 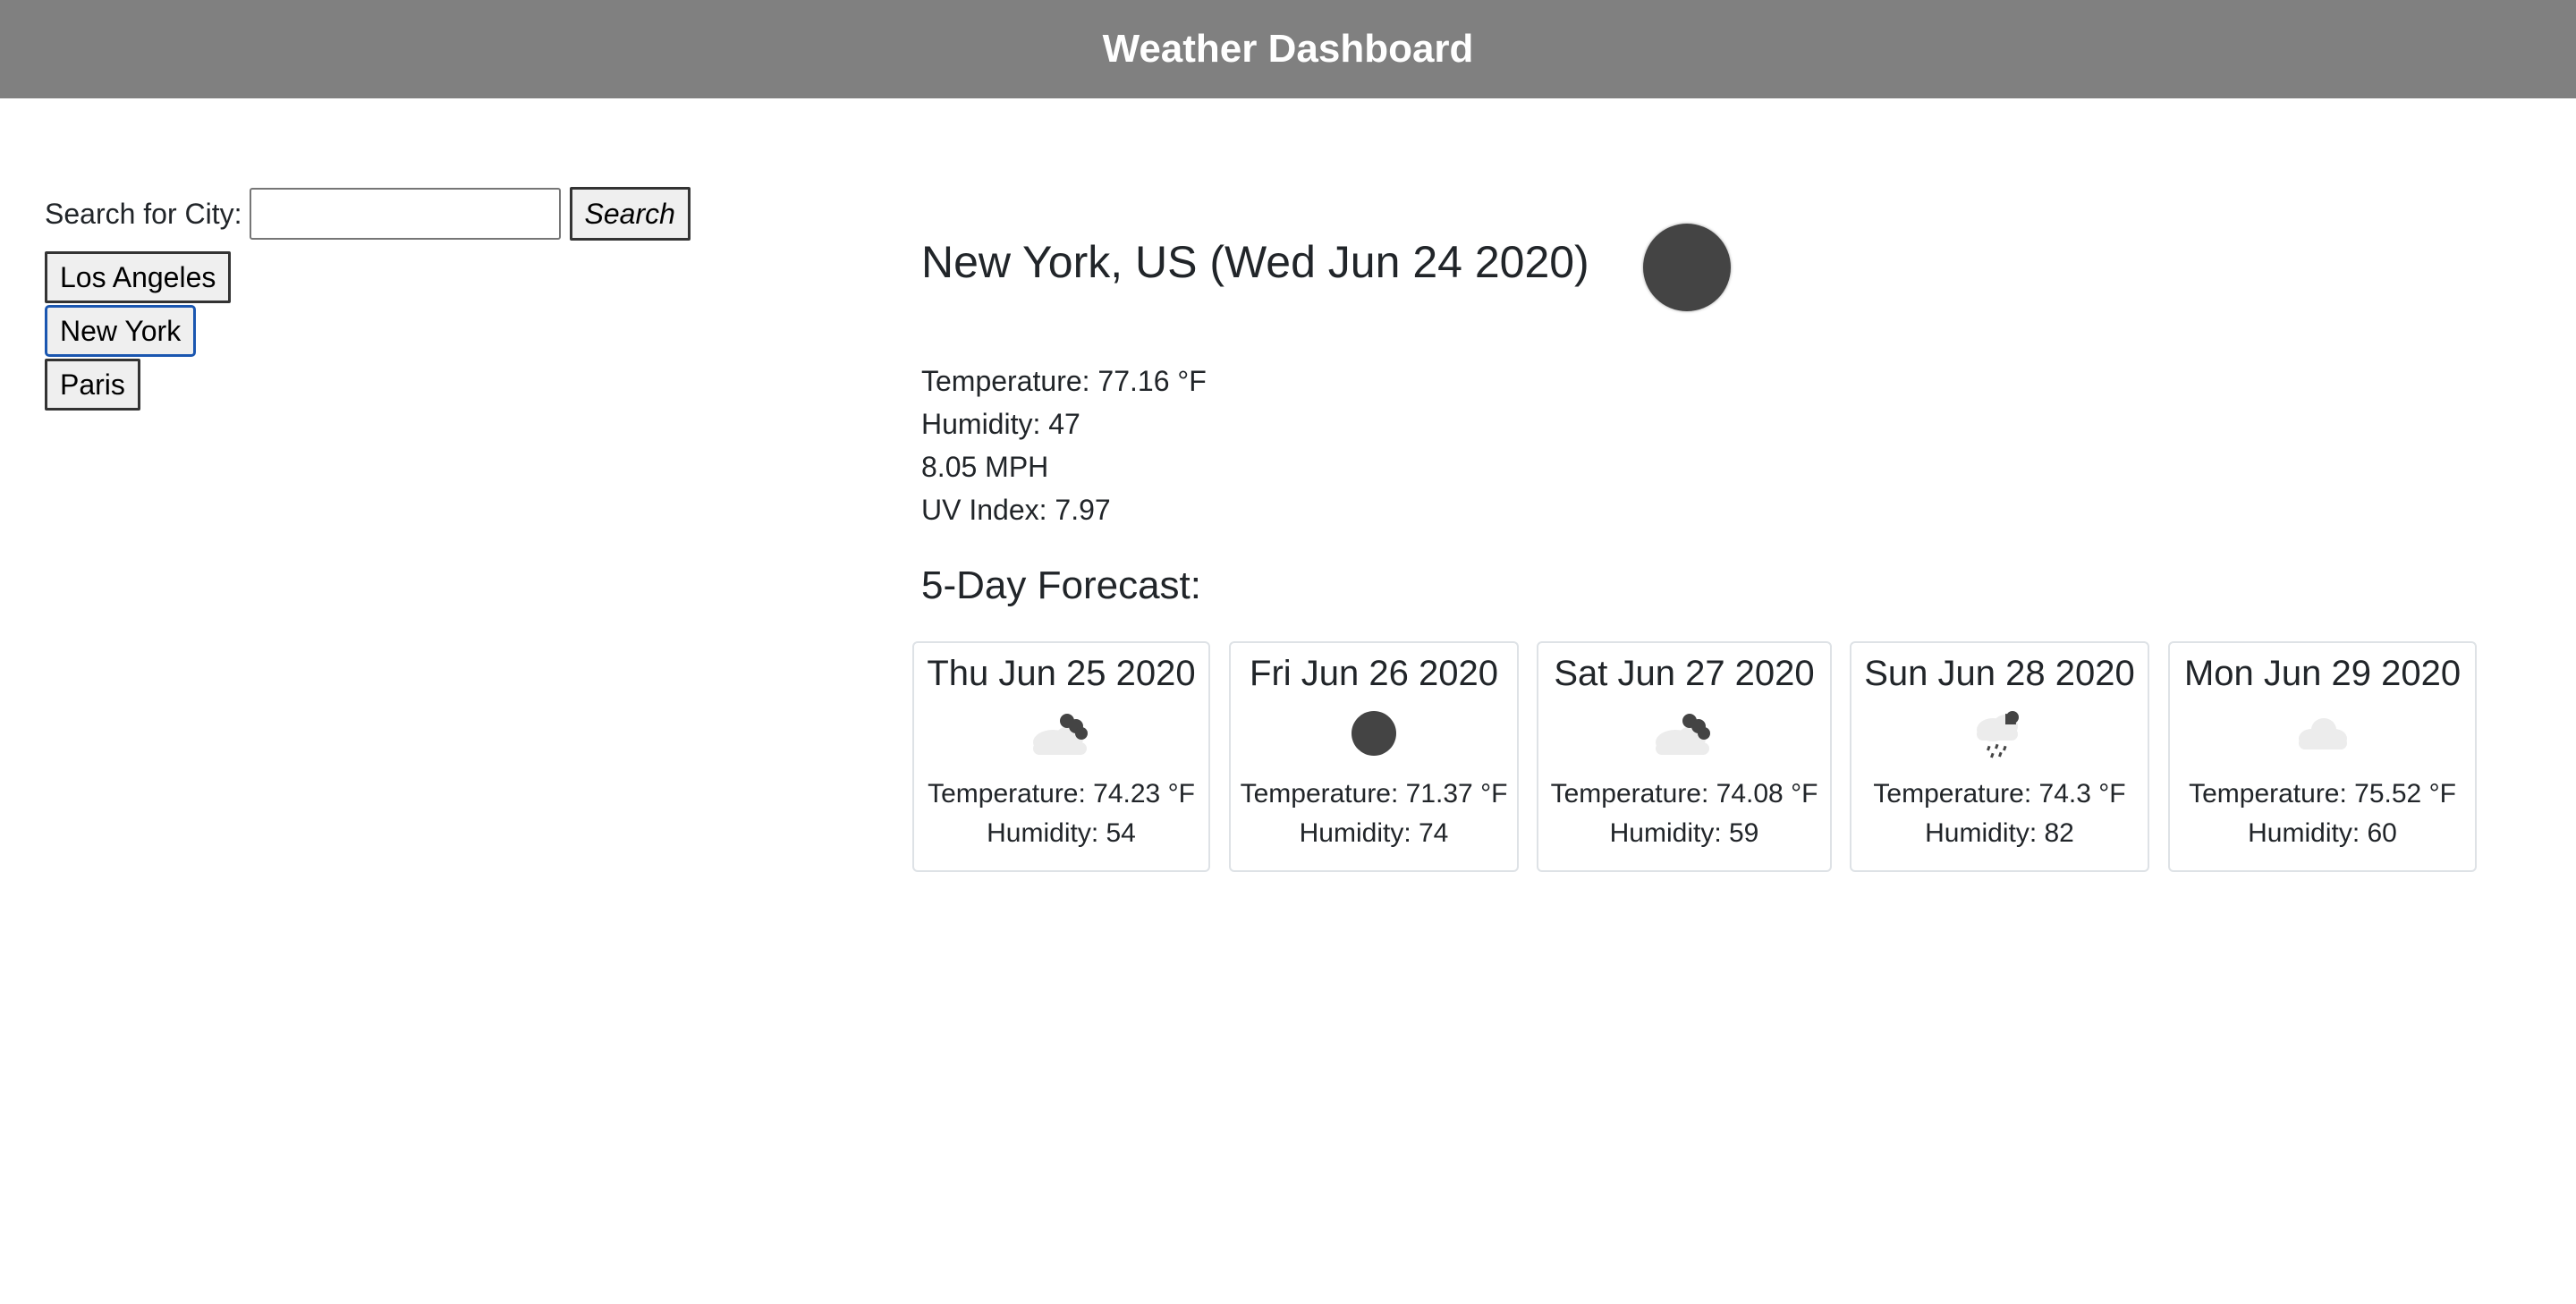 I want to click on city-button-paris: Paris, so click(x=92, y=385).